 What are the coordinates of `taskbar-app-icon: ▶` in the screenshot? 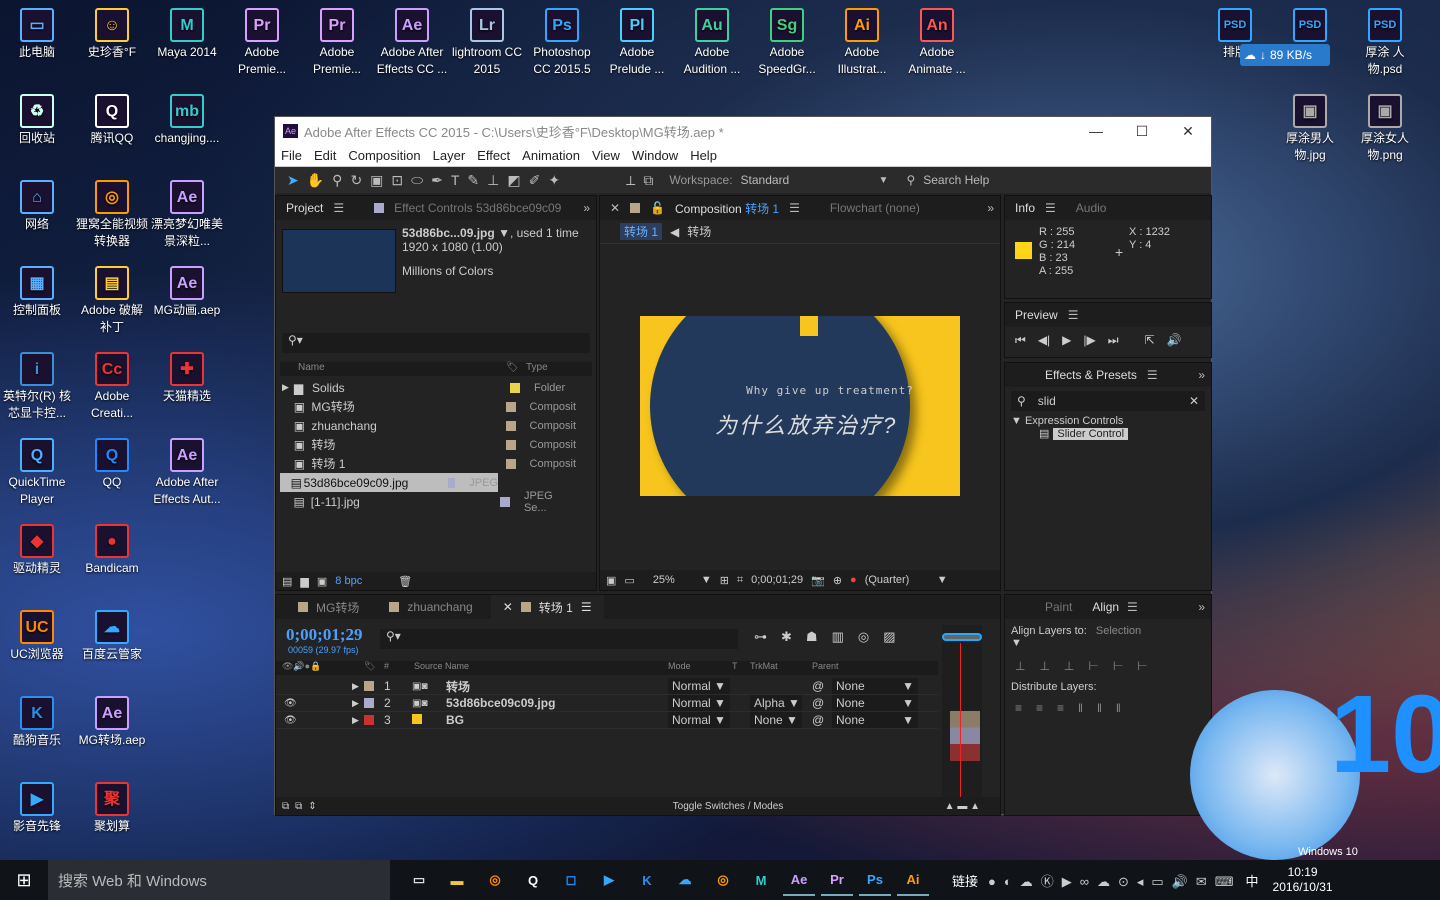 It's located at (609, 880).